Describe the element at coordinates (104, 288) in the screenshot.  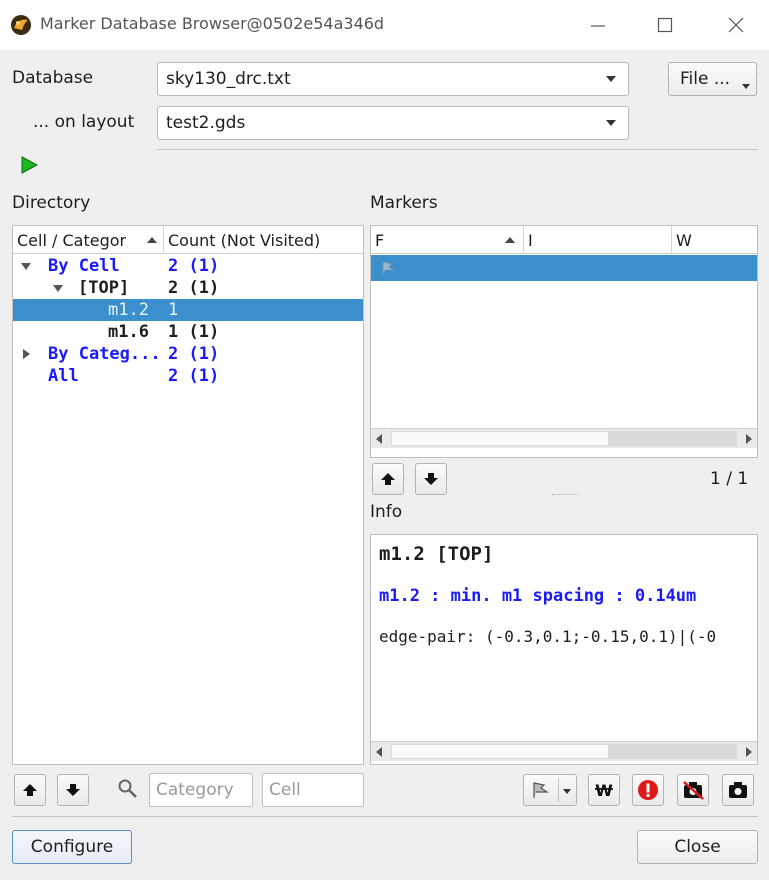
I see `tree-item-label: [TOP]` at that location.